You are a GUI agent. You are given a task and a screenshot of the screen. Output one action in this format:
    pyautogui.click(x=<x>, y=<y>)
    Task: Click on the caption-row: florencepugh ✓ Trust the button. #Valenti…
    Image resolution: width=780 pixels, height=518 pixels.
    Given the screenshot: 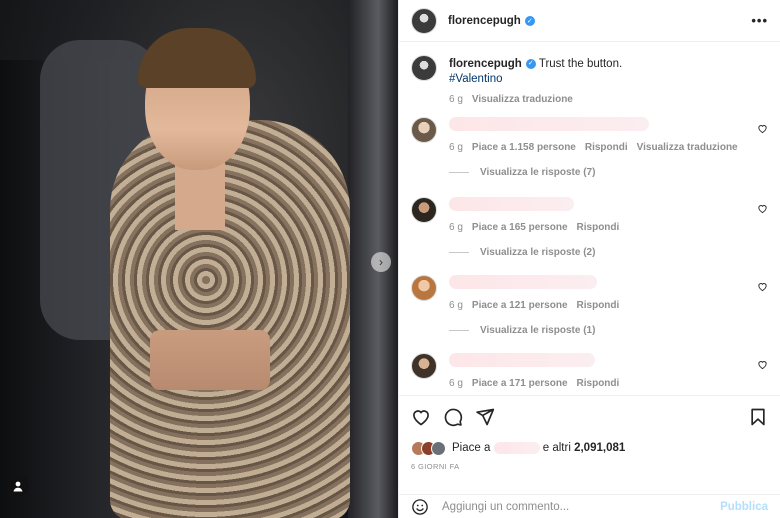 What is the action you would take?
    pyautogui.click(x=589, y=80)
    